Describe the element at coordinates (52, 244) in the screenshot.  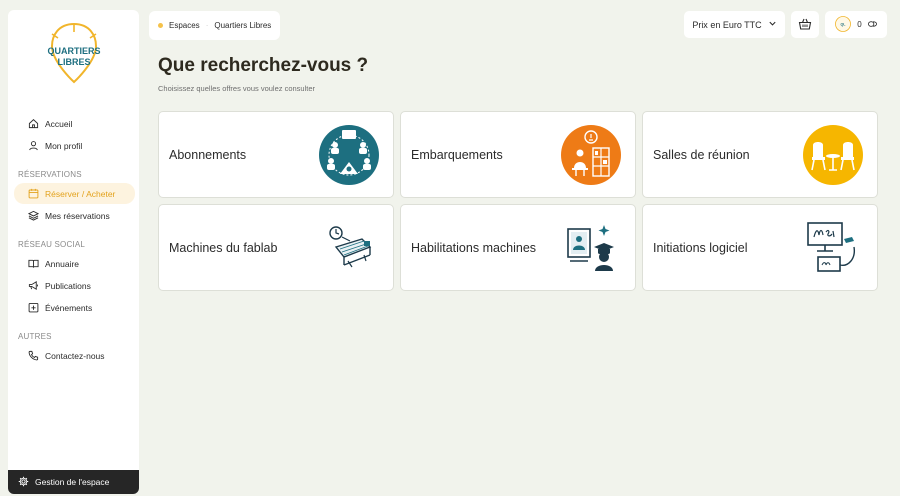
I see `section-title-reseau-social: RÉSEAU SOCIAL` at that location.